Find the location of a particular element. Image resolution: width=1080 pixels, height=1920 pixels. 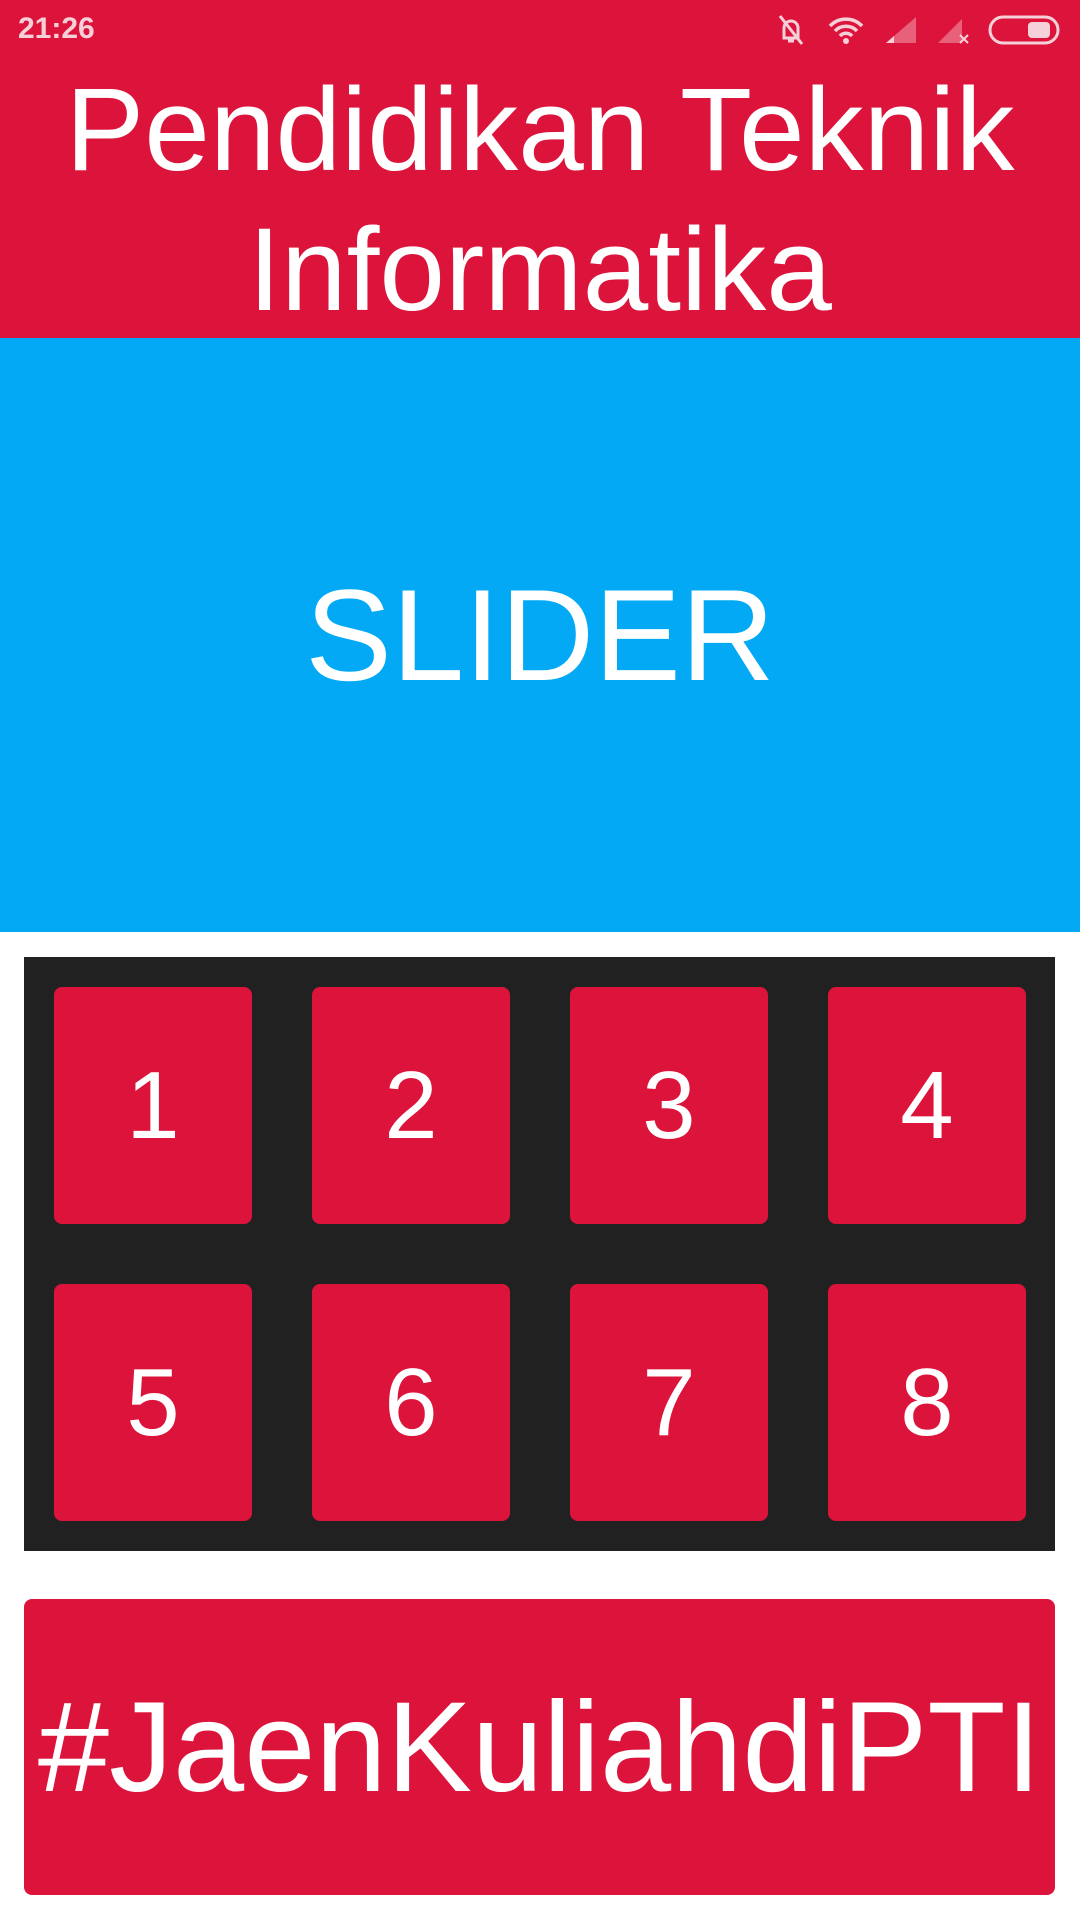

menu-tile-2: 2 is located at coordinates (411, 1105).